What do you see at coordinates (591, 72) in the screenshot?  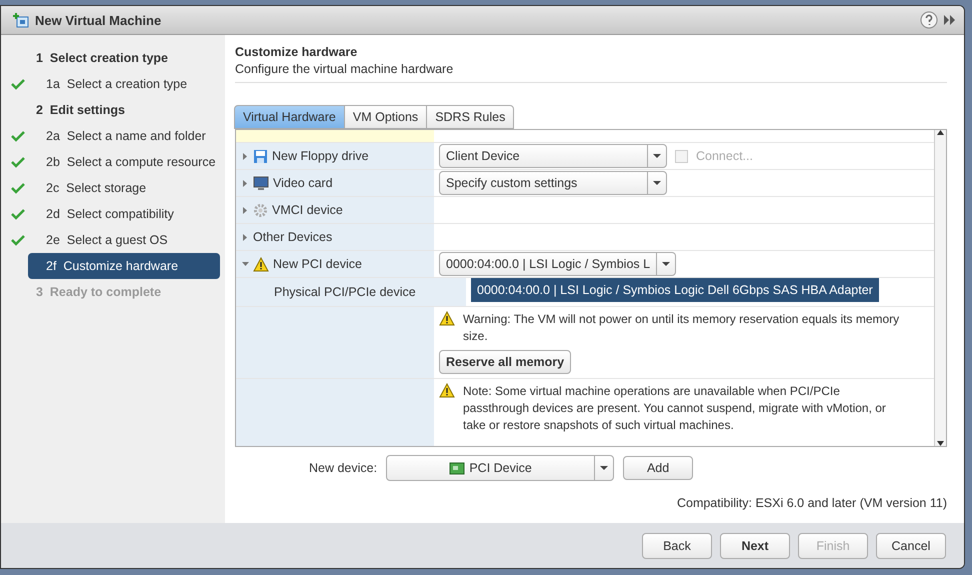 I see `page-subtitle: Configure the virtual machine hardware` at bounding box center [591, 72].